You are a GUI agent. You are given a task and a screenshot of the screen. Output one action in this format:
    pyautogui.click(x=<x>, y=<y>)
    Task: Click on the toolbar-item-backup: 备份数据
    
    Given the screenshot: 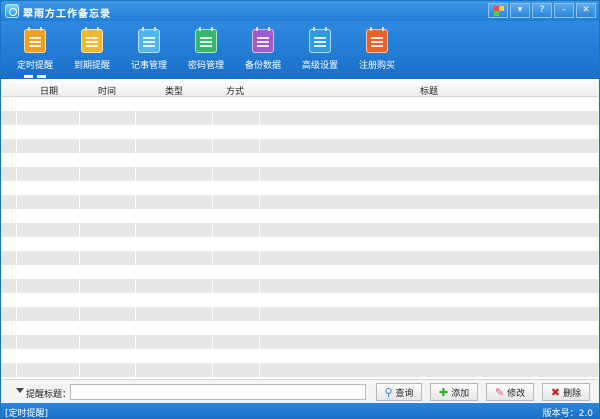 What is the action you would take?
    pyautogui.click(x=263, y=49)
    